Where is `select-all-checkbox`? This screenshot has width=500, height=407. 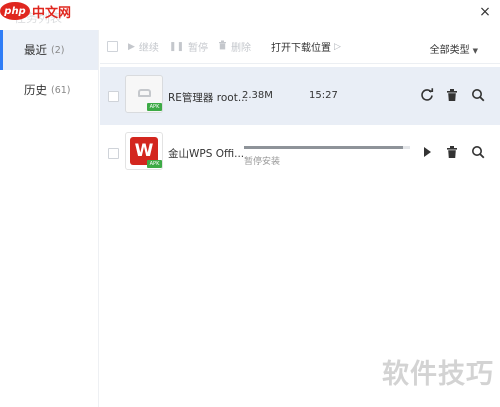 select-all-checkbox is located at coordinates (112, 46).